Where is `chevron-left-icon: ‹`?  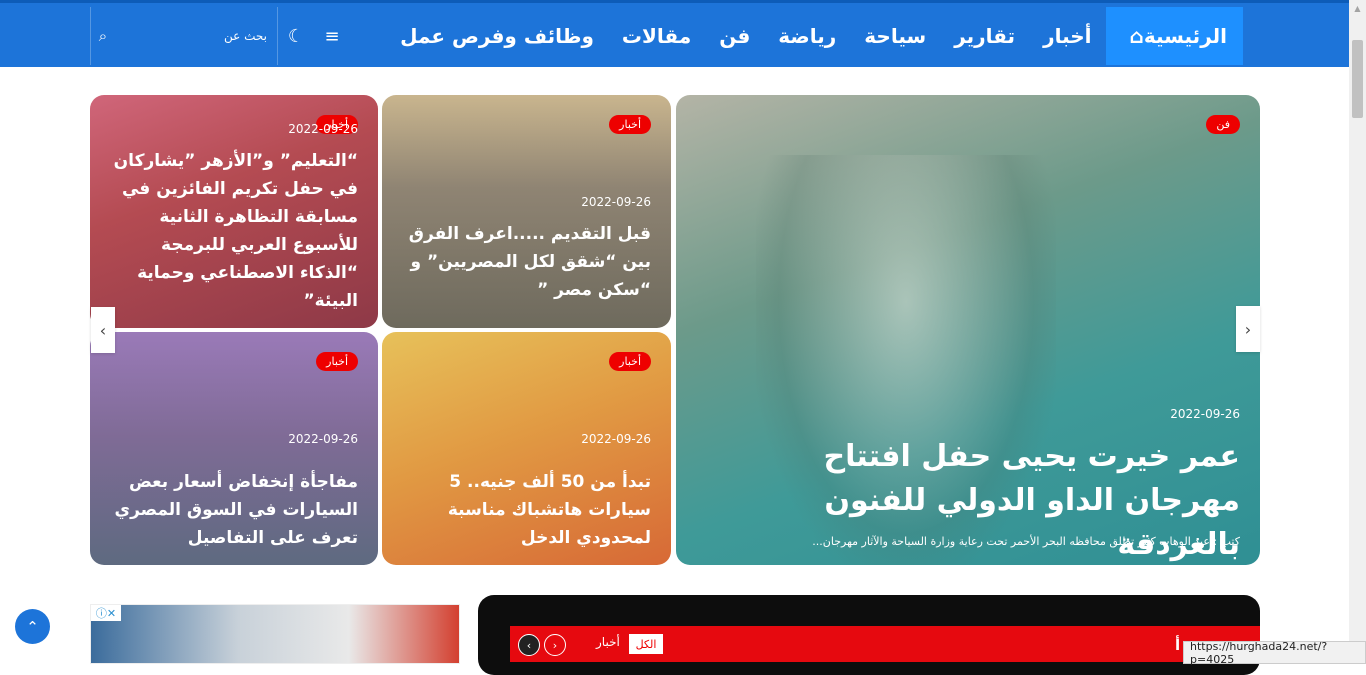
chevron-left-icon: ‹ is located at coordinates (103, 330).